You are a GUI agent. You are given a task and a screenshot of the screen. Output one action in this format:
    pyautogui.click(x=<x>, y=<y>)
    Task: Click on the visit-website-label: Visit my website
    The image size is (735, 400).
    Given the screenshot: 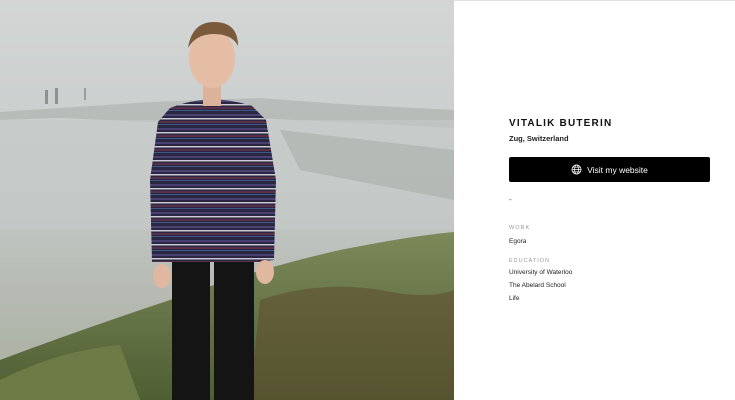 What is the action you would take?
    pyautogui.click(x=617, y=169)
    